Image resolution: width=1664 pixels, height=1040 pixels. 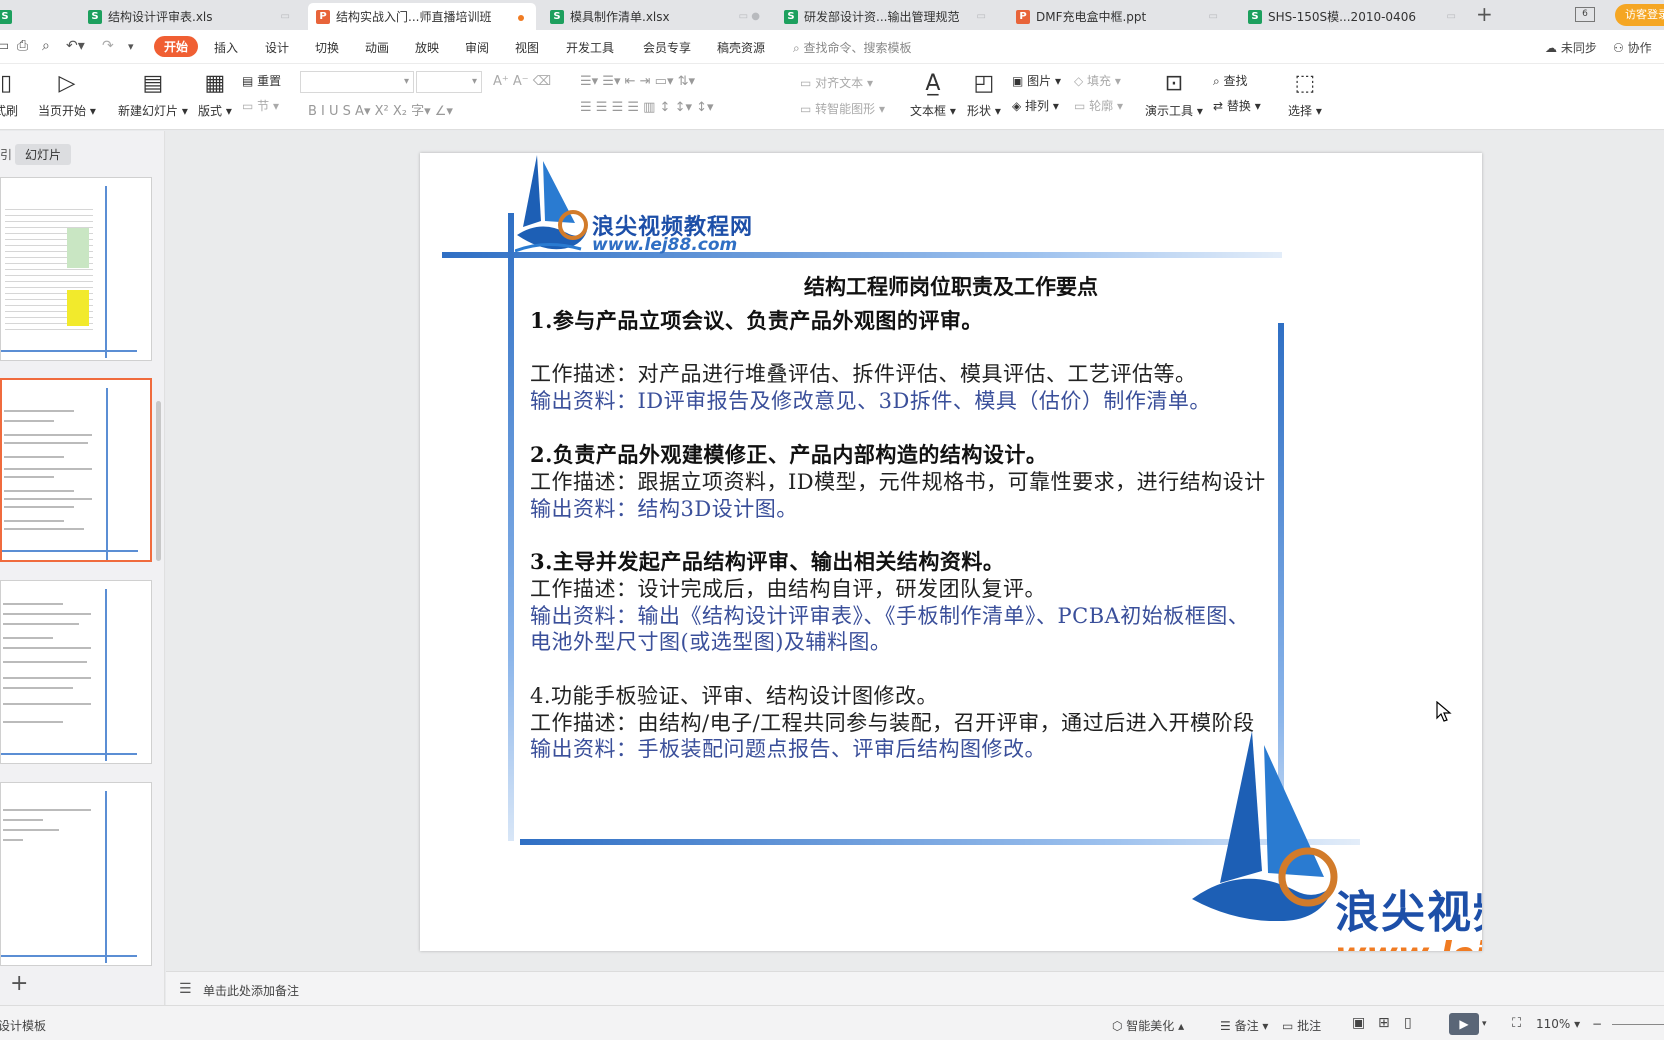 I want to click on layout-button: ▦ 版式 ▾, so click(x=215, y=94).